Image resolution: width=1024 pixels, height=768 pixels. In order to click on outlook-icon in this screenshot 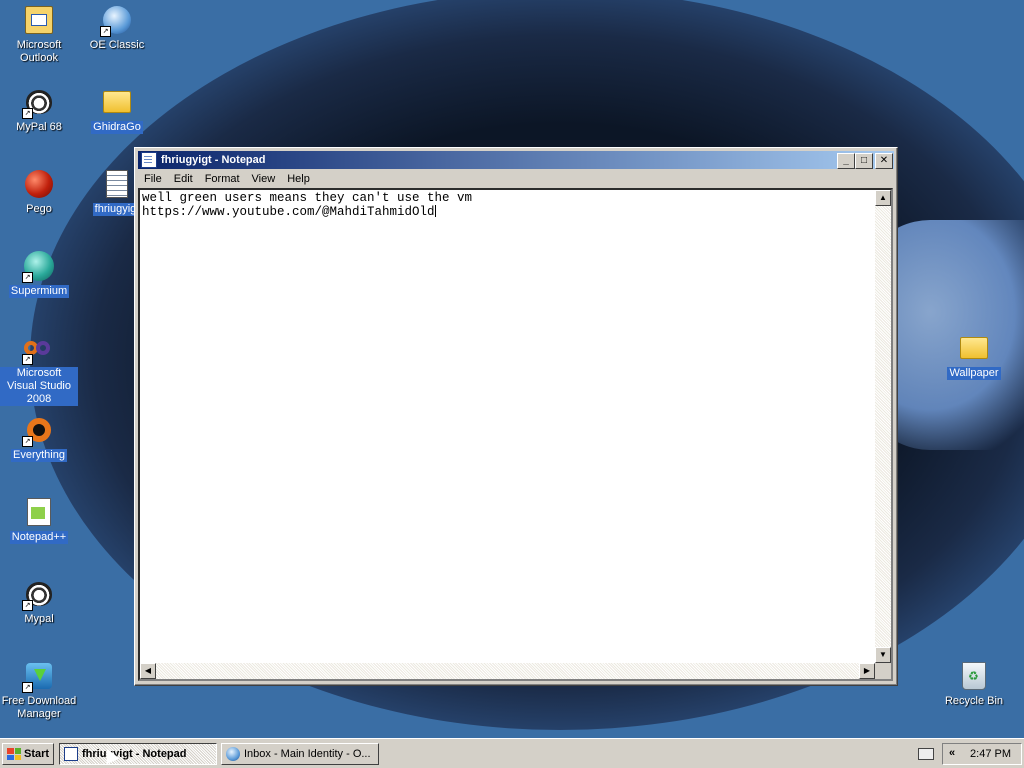, I will do `click(39, 20)`.